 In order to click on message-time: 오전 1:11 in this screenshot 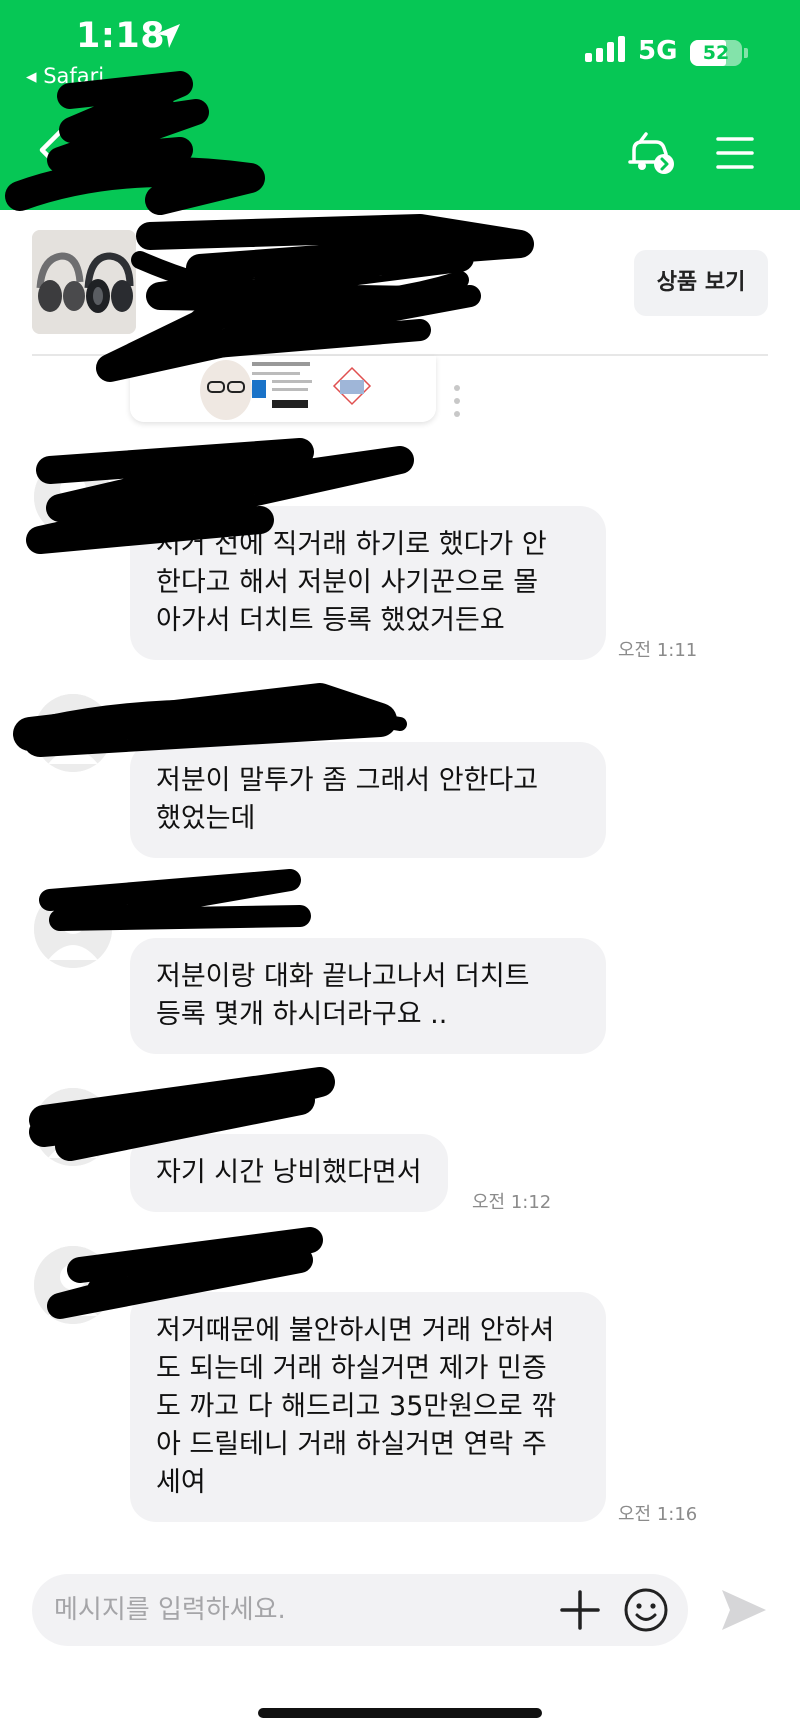, I will do `click(658, 650)`.